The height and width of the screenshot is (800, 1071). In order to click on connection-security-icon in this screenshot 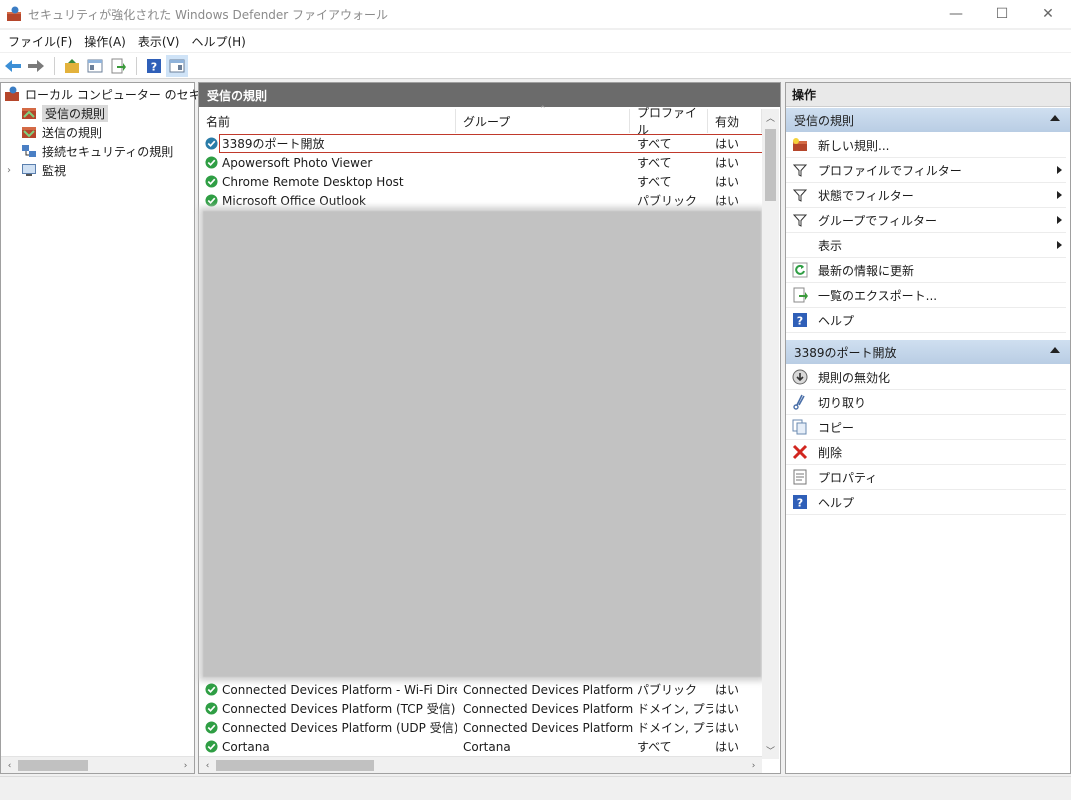, I will do `click(29, 151)`.